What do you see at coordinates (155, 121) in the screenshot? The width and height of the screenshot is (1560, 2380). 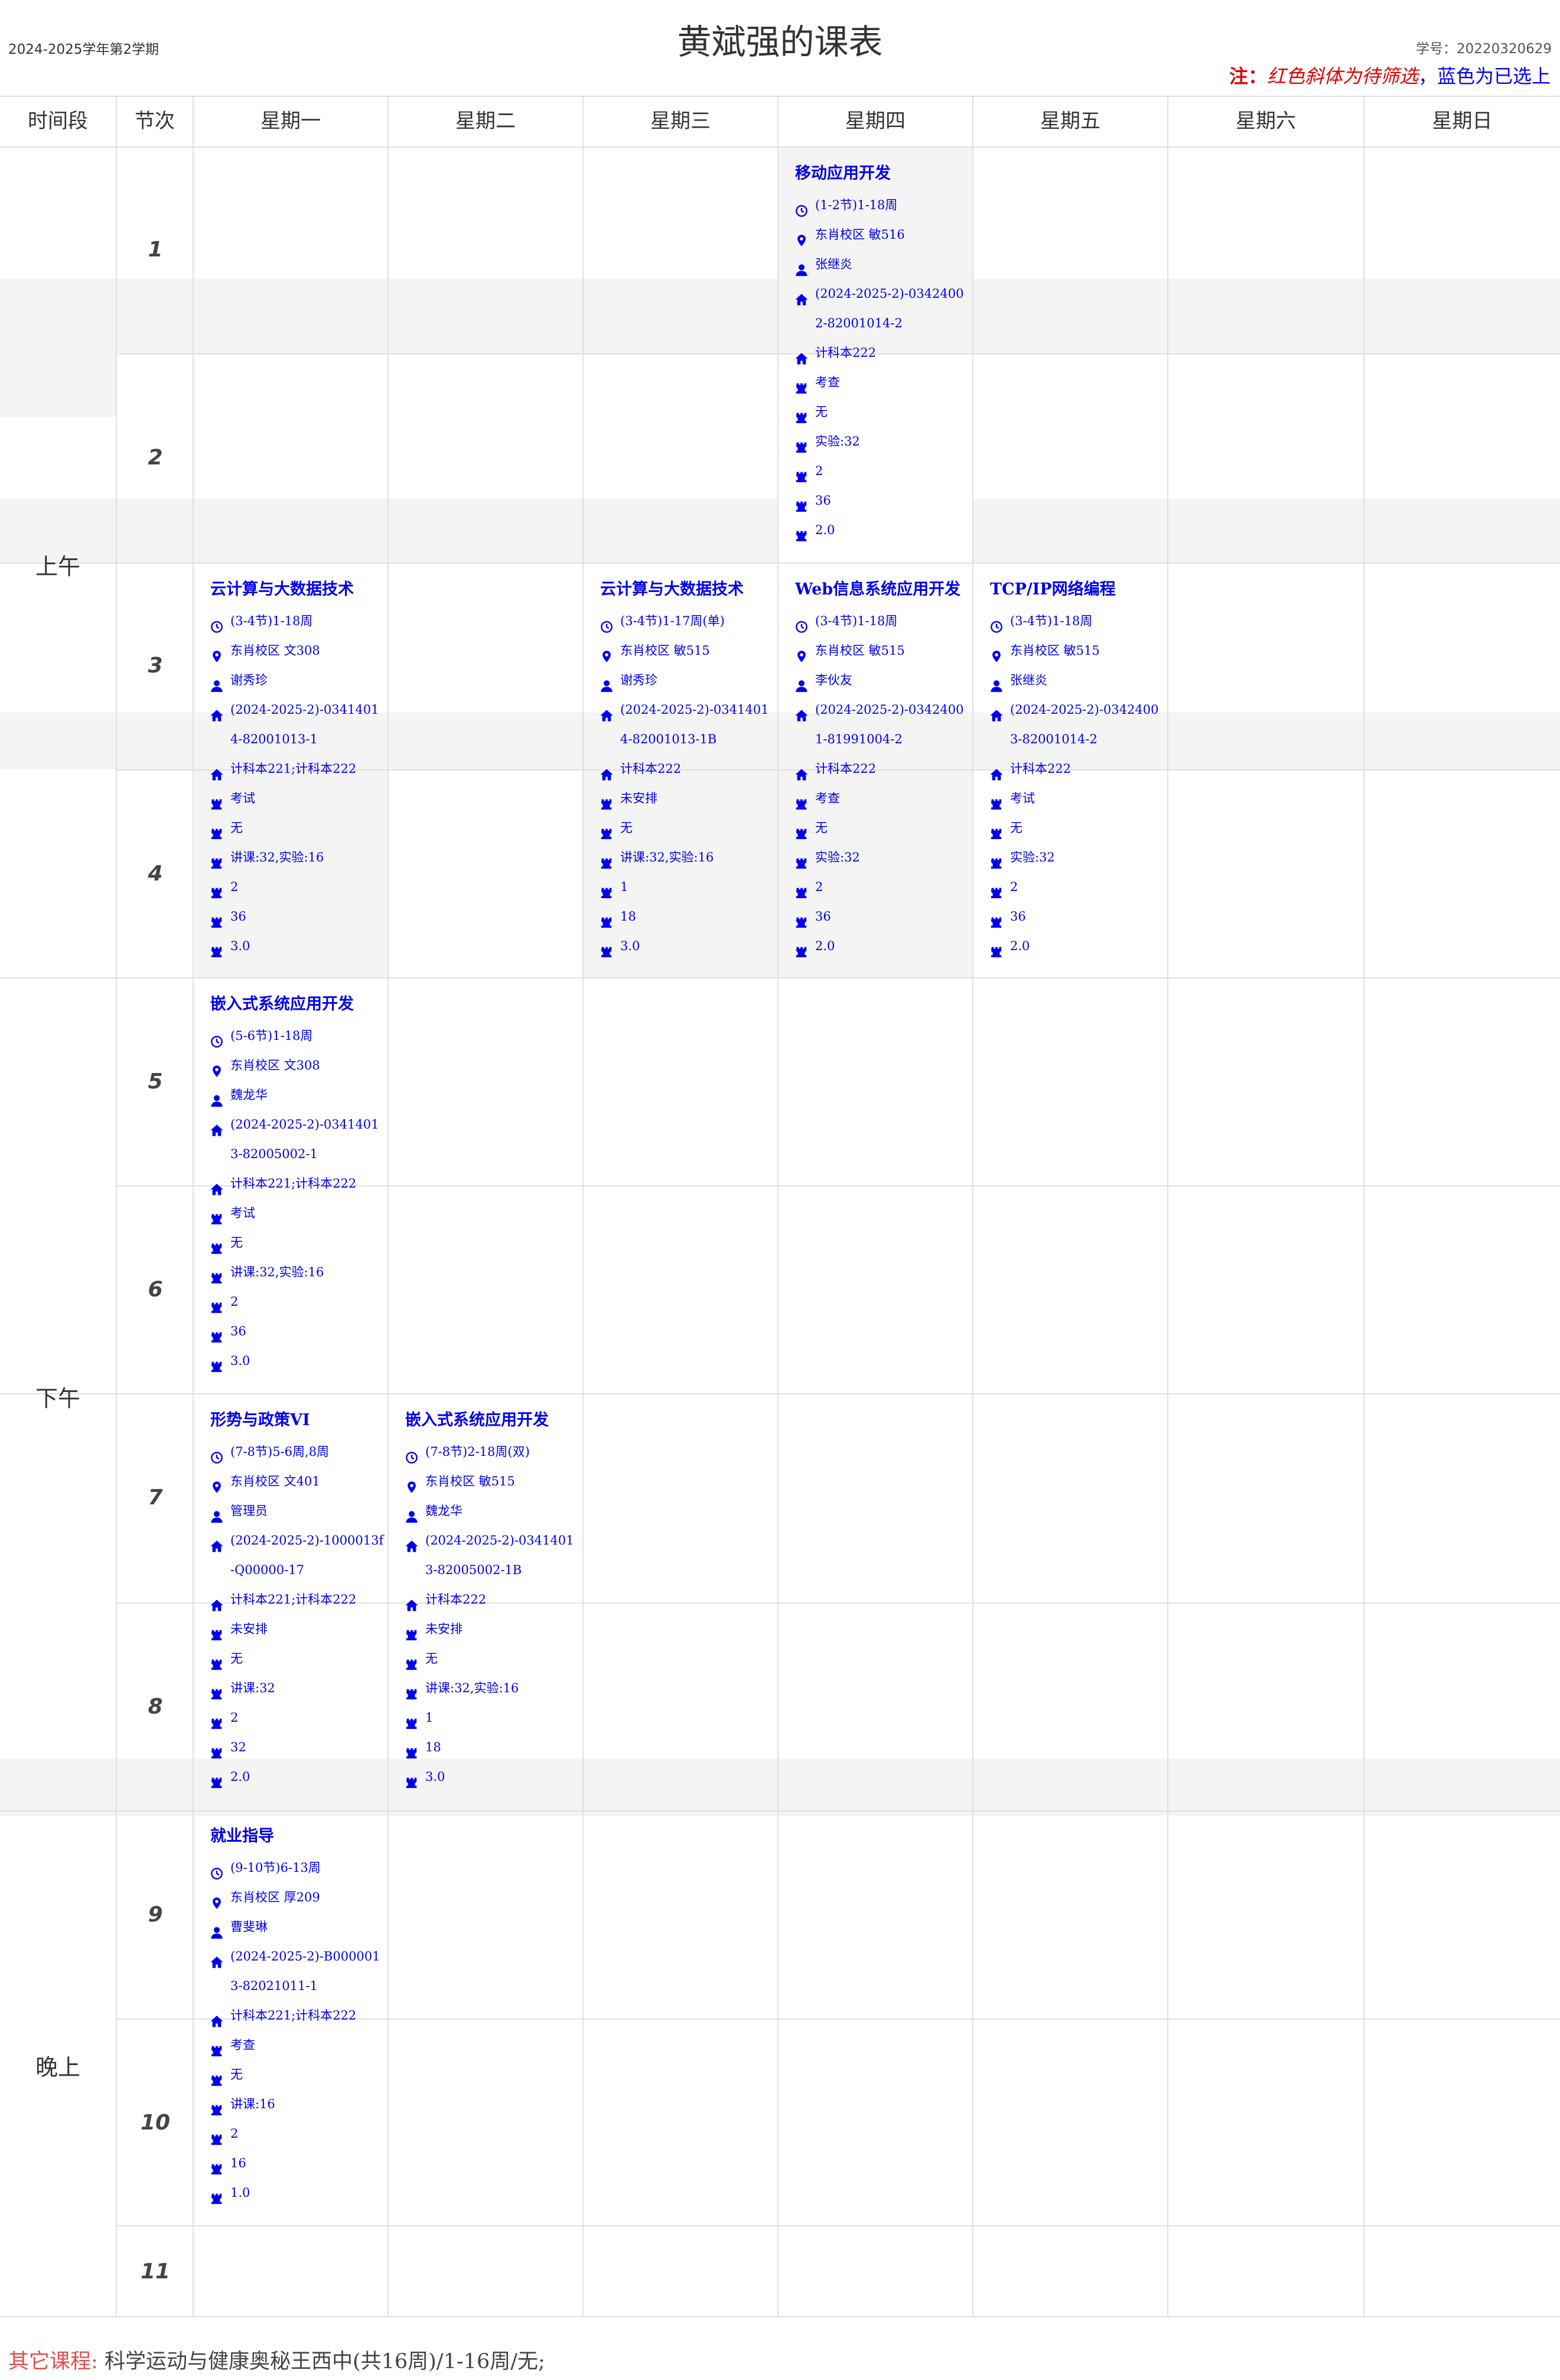 I see `col-header-section: 节次` at bounding box center [155, 121].